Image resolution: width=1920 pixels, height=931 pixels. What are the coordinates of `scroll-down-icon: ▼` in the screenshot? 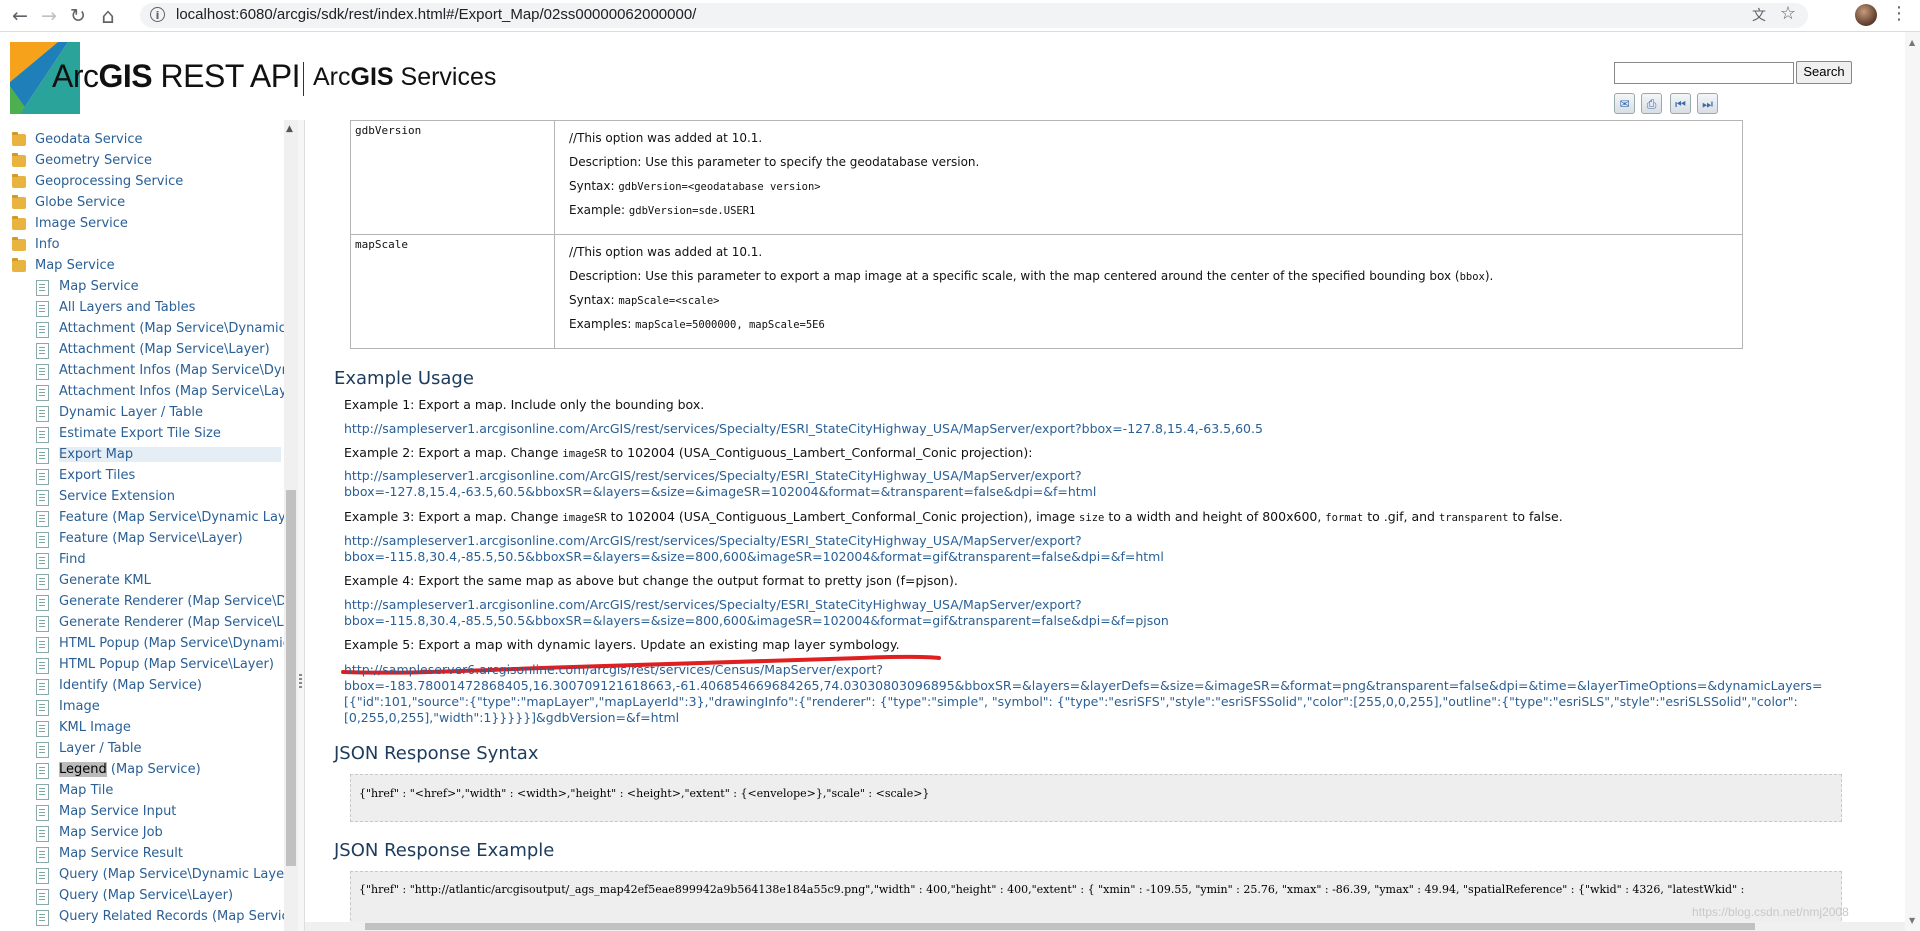 It's located at (1912, 920).